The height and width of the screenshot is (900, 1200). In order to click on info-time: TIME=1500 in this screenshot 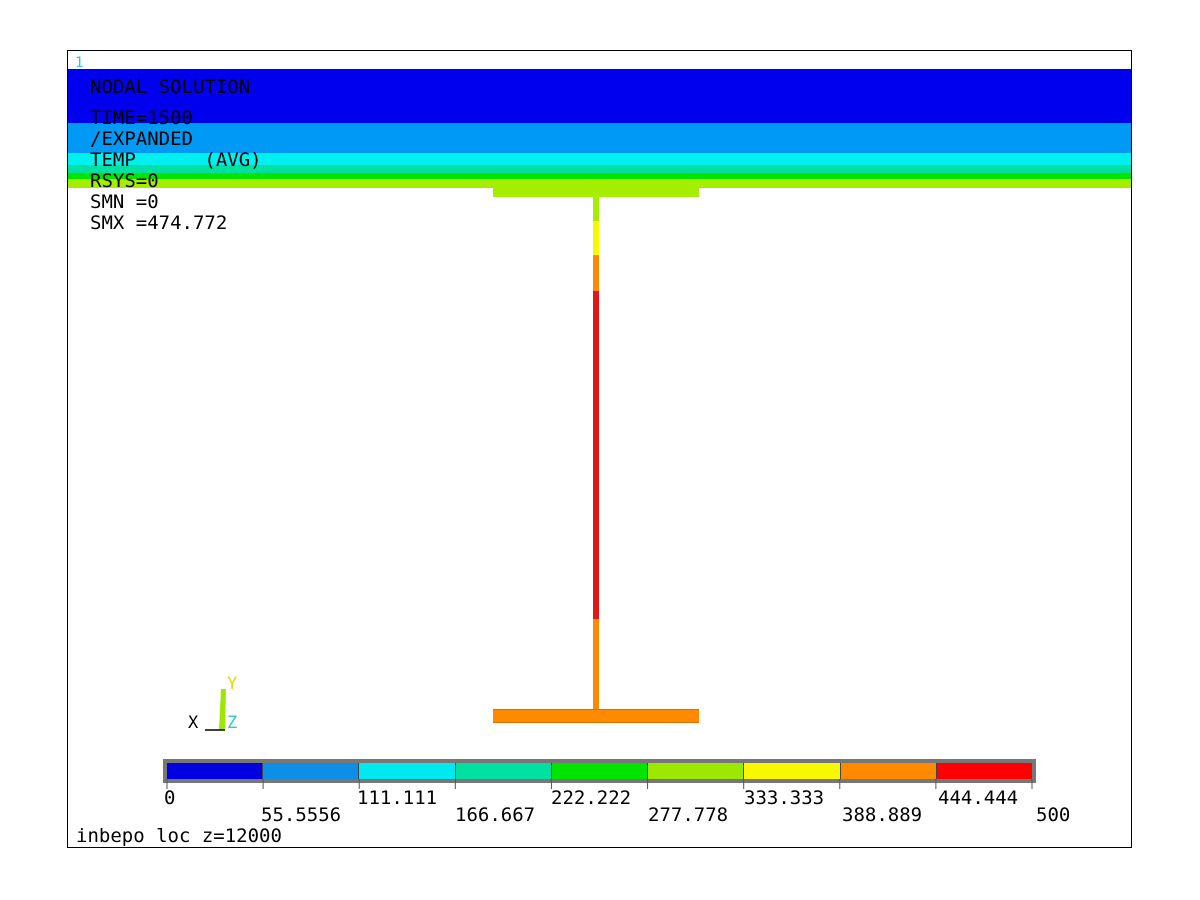, I will do `click(141, 118)`.